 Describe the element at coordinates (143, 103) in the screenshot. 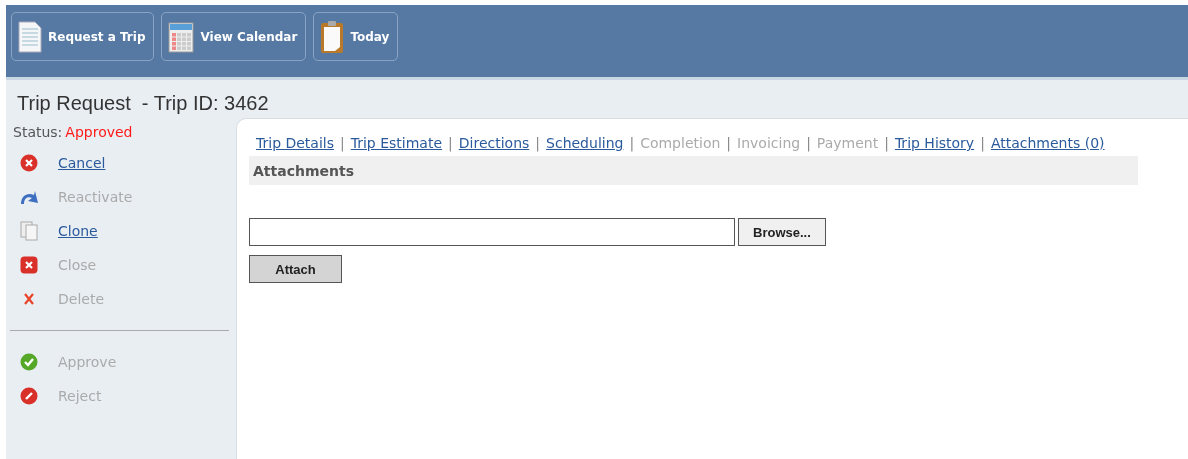

I see `page-title: Trip Request - Trip ID: 3462` at that location.